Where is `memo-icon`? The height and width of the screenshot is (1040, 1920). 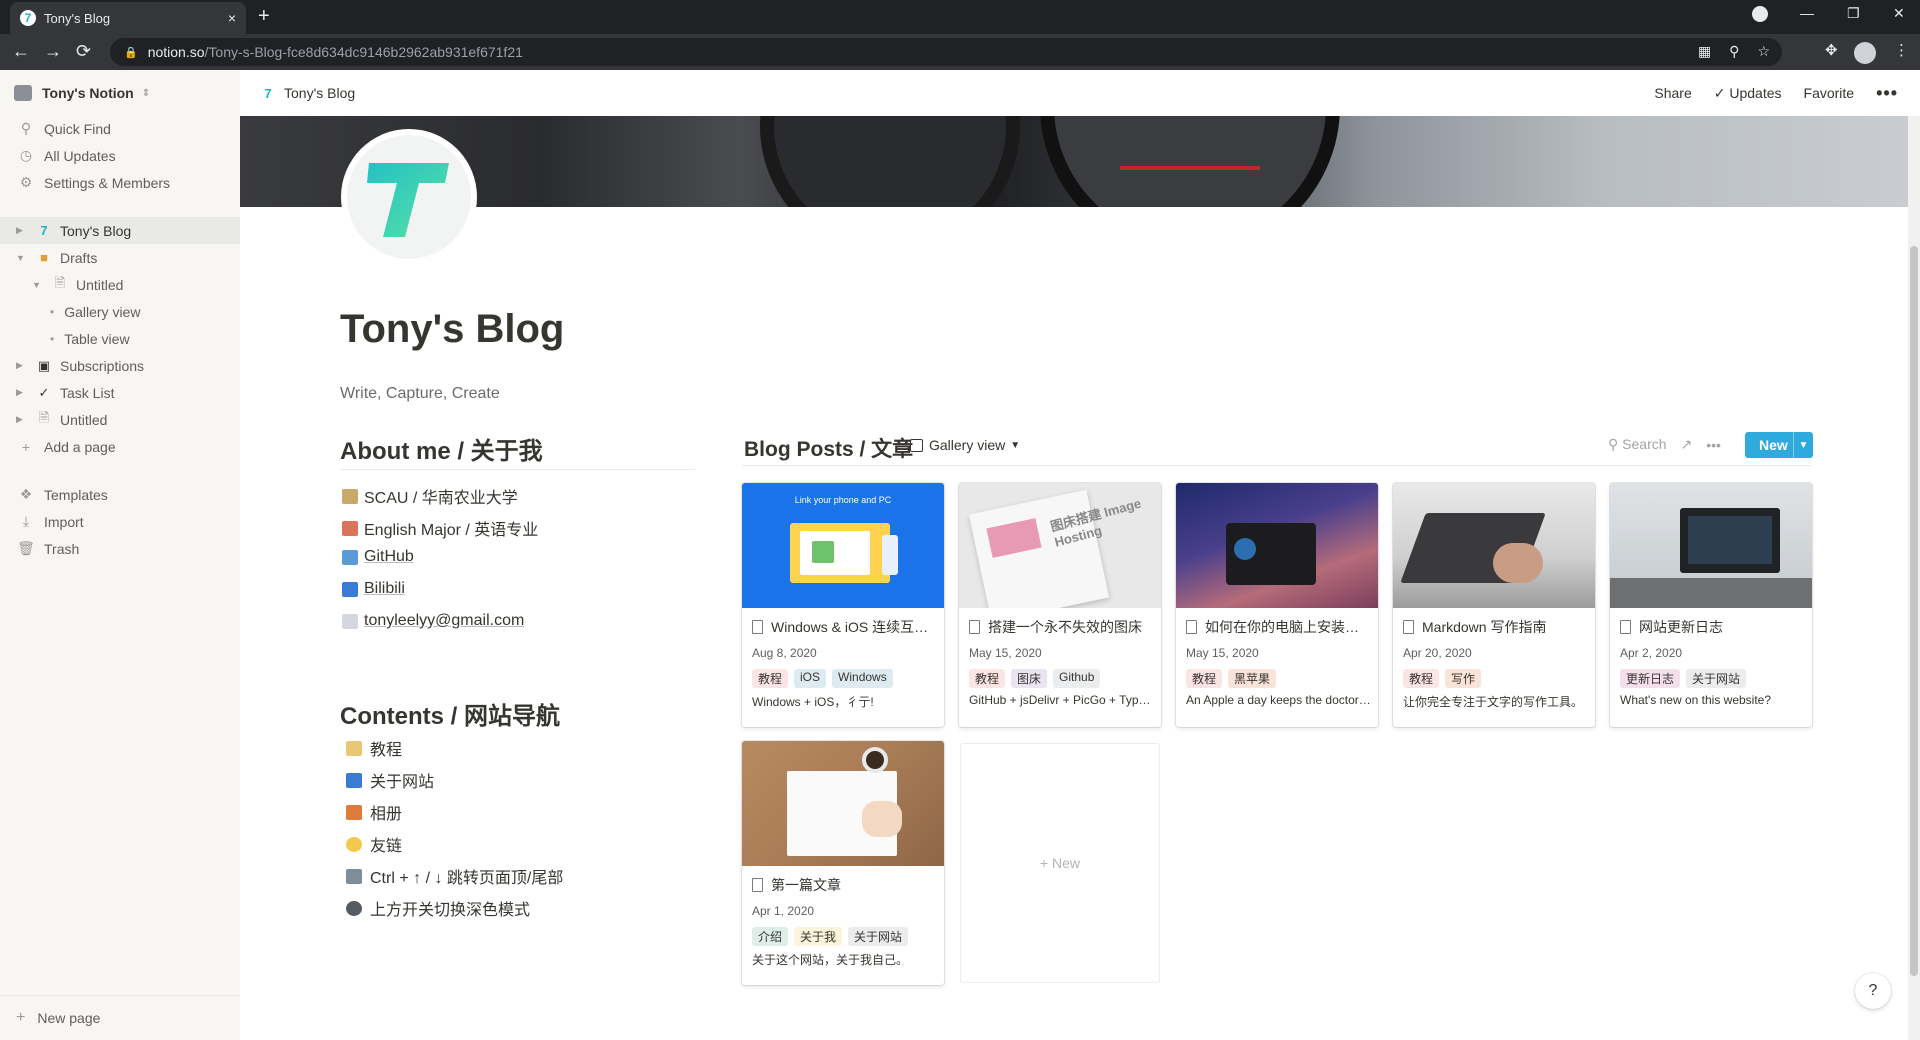 memo-icon is located at coordinates (354, 748).